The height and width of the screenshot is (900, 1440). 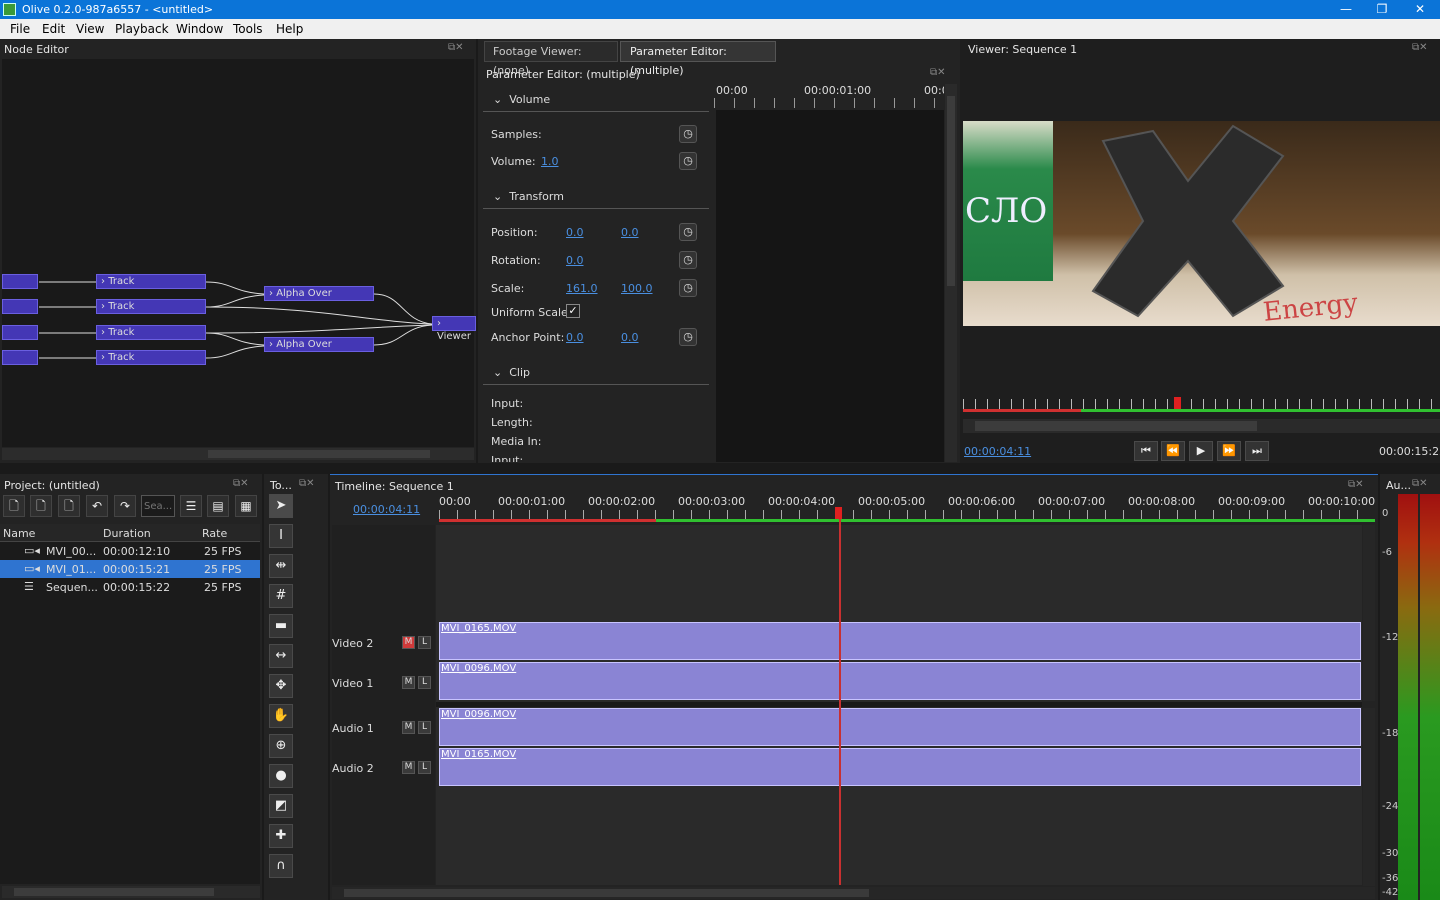 What do you see at coordinates (281, 866) in the screenshot?
I see `snapping-icon: ∩` at bounding box center [281, 866].